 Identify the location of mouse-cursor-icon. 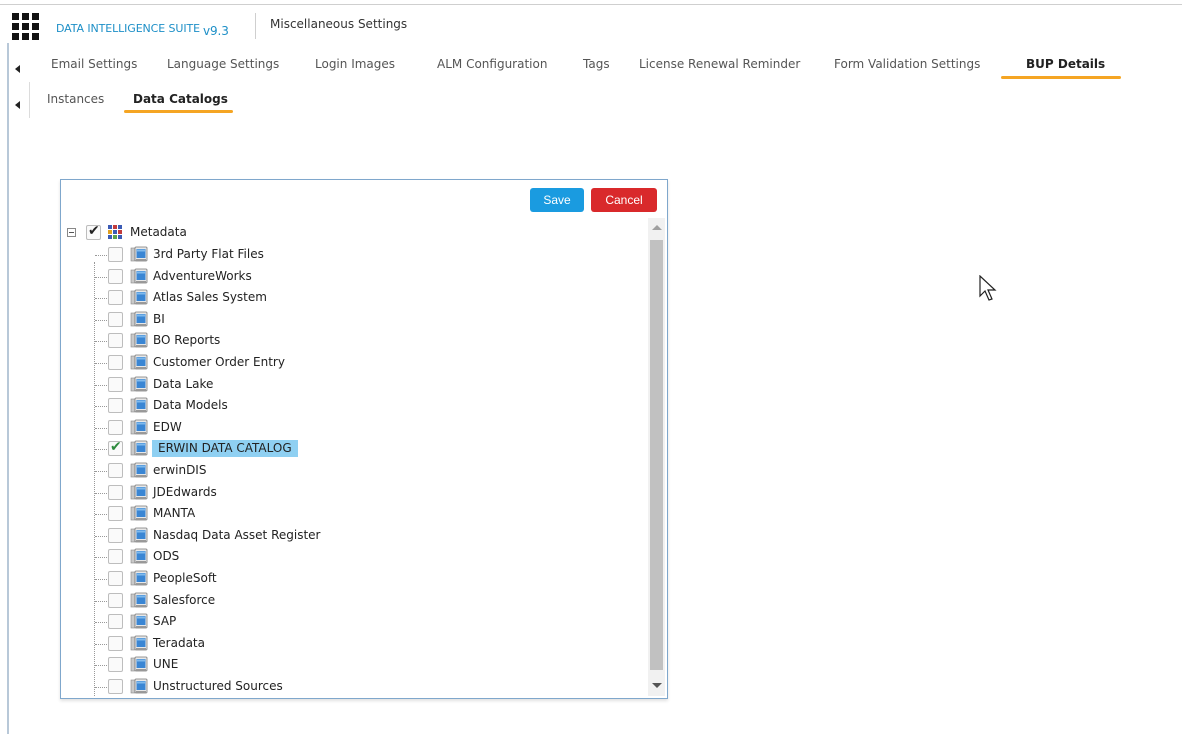
(988, 288).